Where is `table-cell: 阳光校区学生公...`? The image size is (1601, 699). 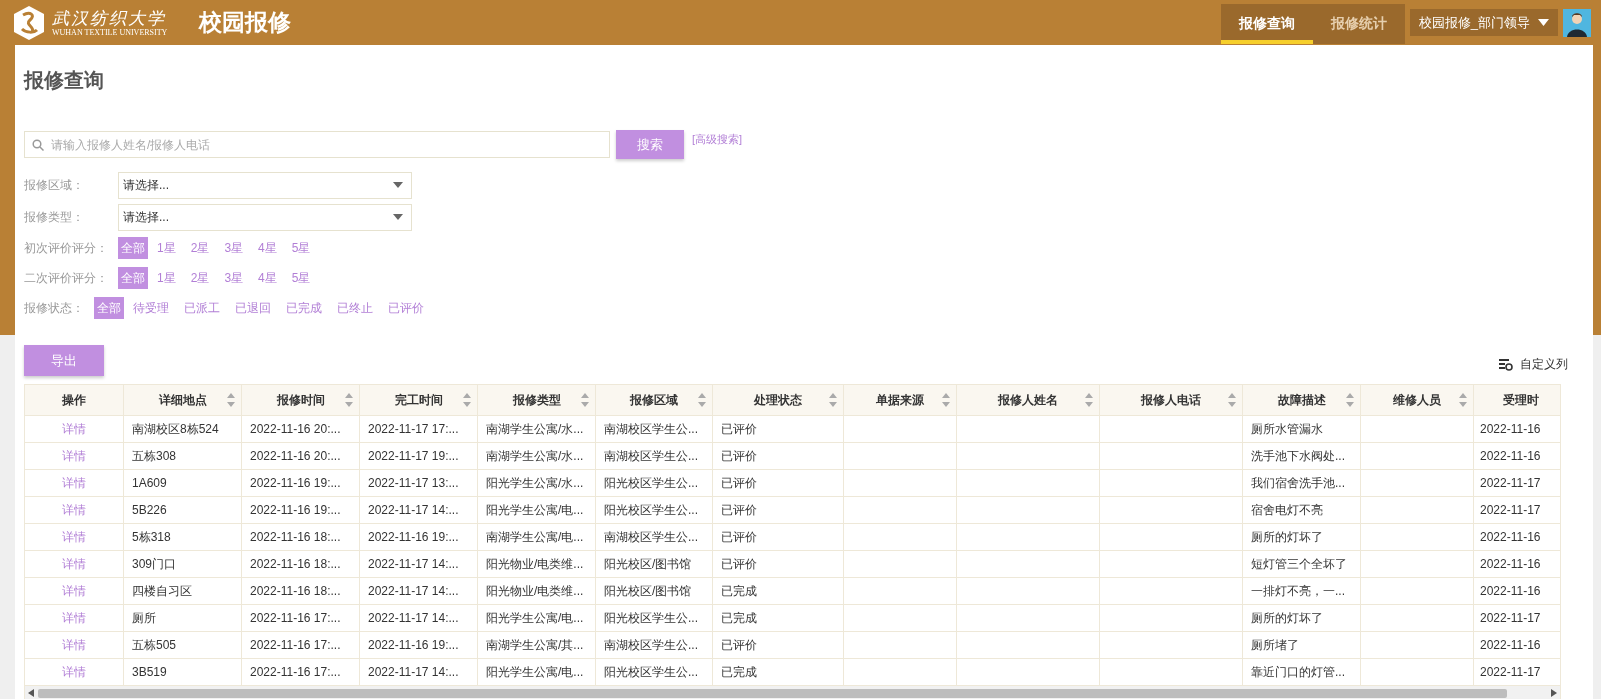
table-cell: 阳光校区学生公... is located at coordinates (654, 618).